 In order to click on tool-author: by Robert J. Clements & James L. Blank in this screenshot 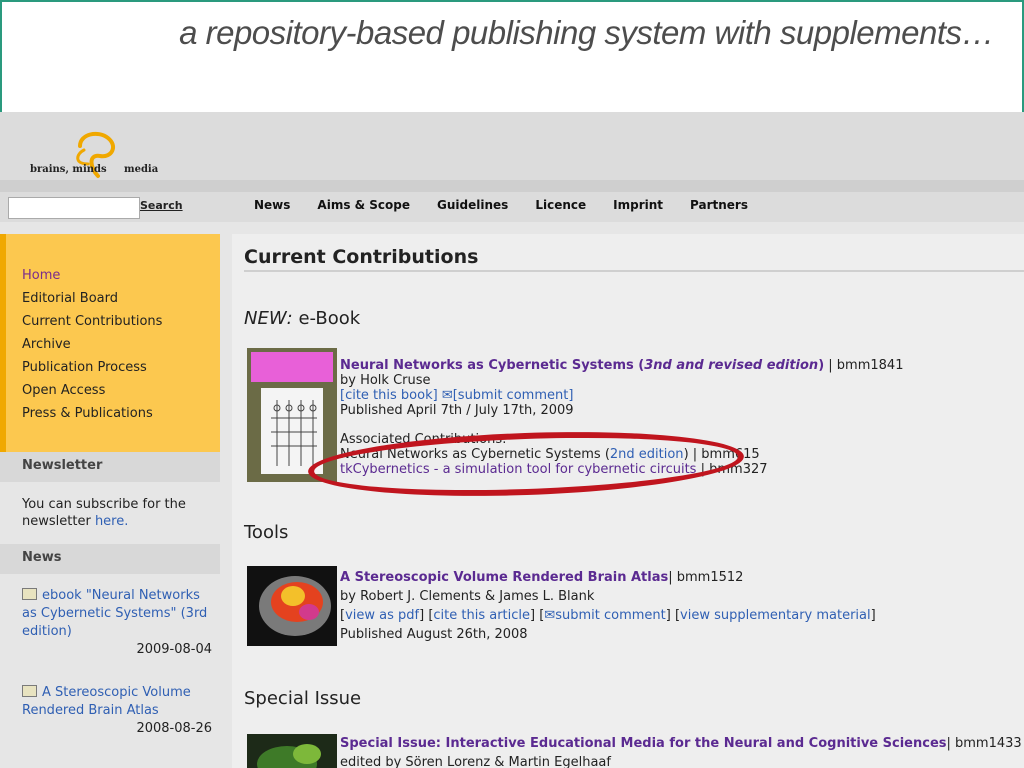, I will do `click(467, 596)`.